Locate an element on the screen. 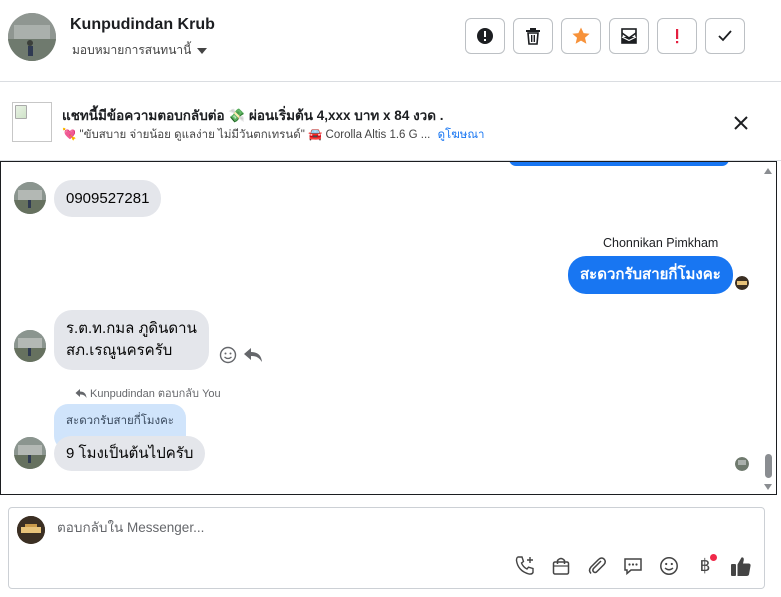  reply-meta-text: Kunpudindan ตอบกลับ You is located at coordinates (155, 394).